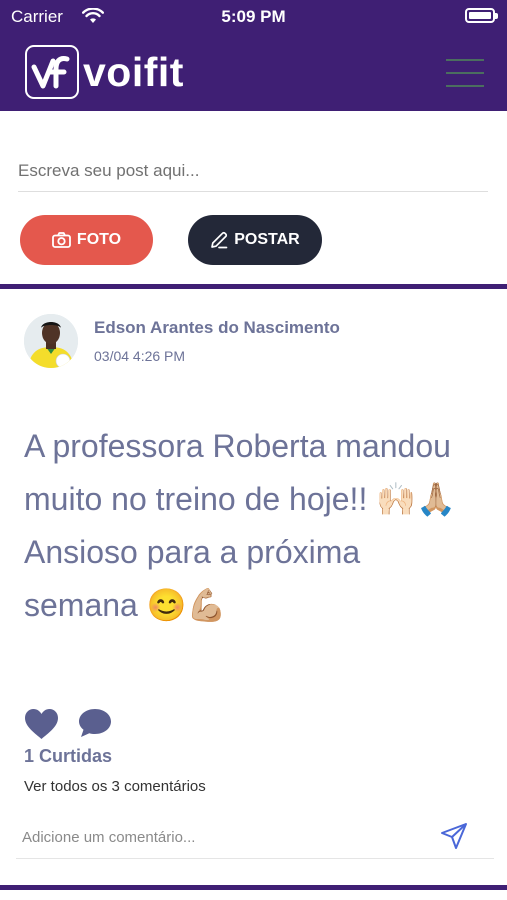  I want to click on likes-count: 1 Curtidas, so click(68, 756).